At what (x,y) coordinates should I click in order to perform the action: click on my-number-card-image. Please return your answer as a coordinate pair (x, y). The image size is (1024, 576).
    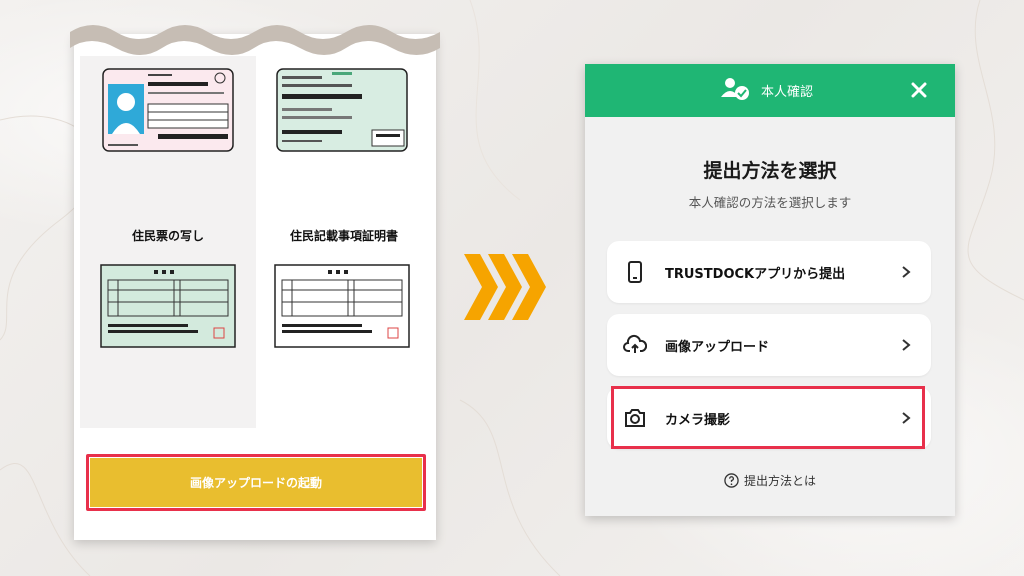
    Looking at the image, I should click on (168, 110).